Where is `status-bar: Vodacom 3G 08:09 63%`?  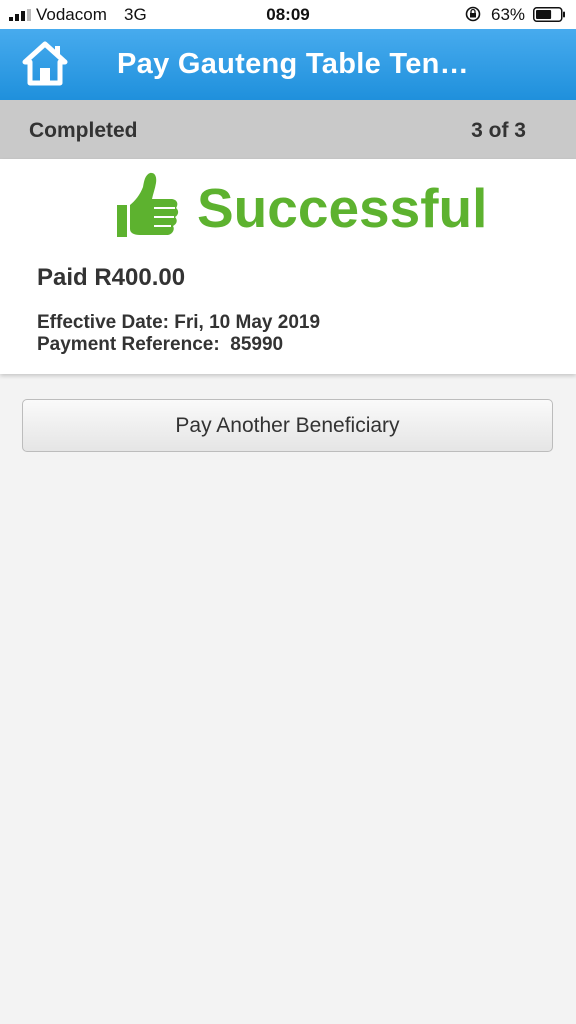
status-bar: Vodacom 3G 08:09 63% is located at coordinates (288, 14).